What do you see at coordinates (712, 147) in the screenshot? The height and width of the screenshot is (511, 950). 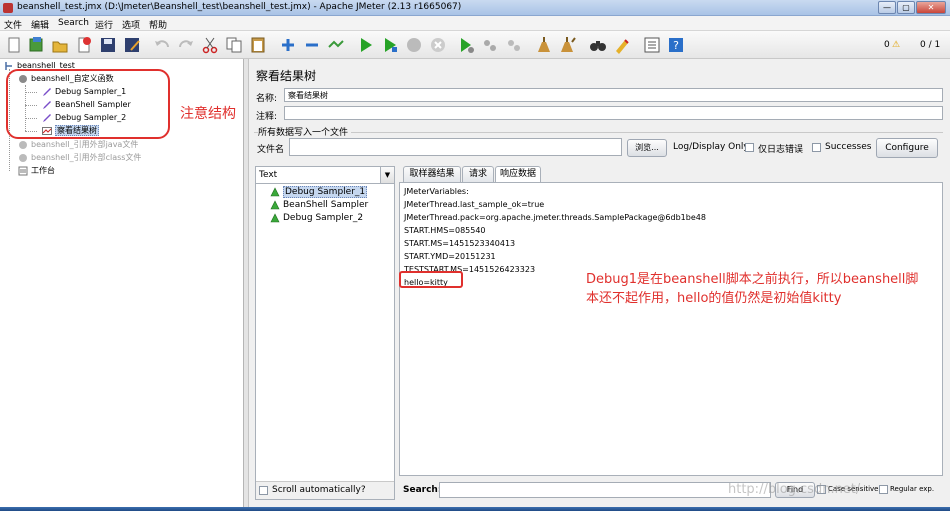 I see `log-display-label: Log/Display Only:` at bounding box center [712, 147].